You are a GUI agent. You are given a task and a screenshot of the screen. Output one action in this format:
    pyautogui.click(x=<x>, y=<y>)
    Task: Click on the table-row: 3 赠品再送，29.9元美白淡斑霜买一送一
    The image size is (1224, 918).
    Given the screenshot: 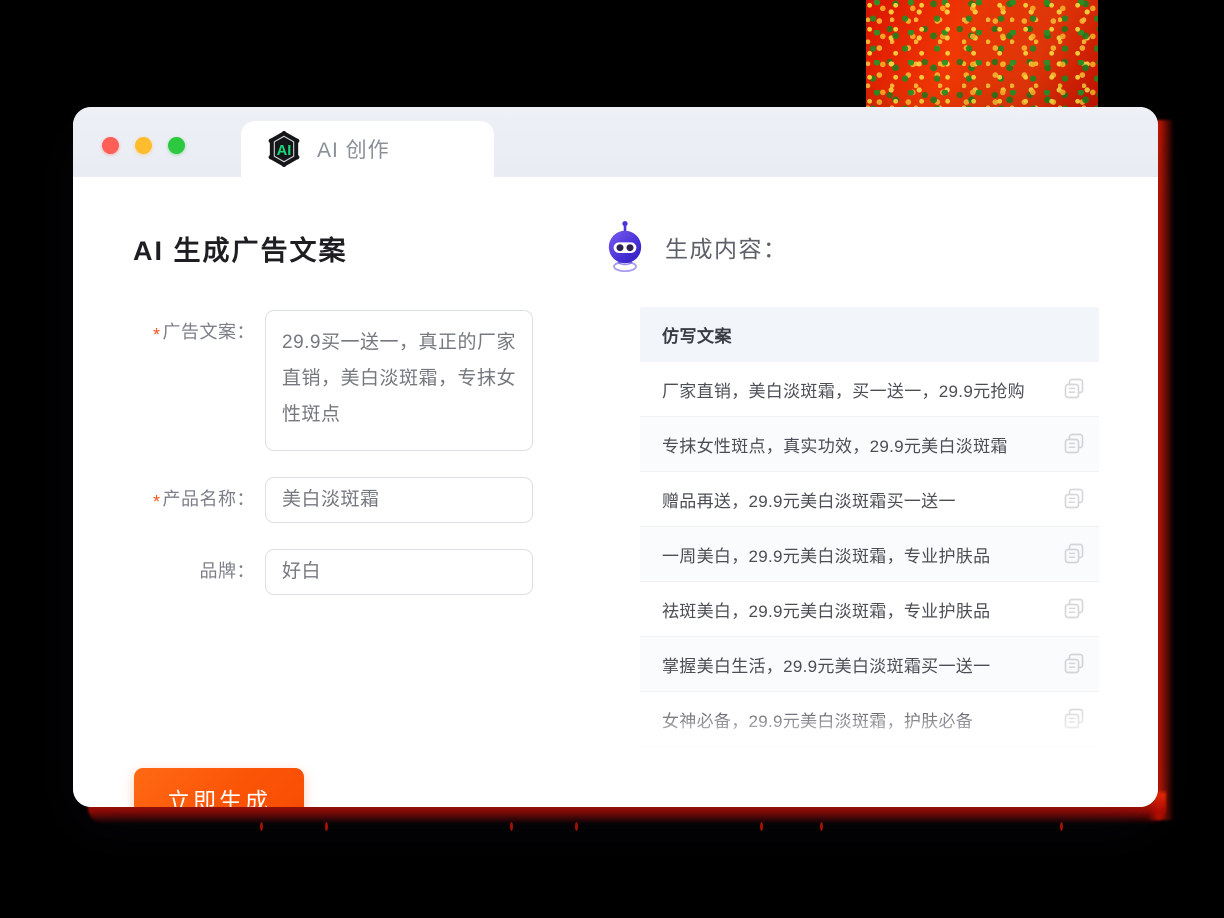 What is the action you would take?
    pyautogui.click(x=869, y=499)
    